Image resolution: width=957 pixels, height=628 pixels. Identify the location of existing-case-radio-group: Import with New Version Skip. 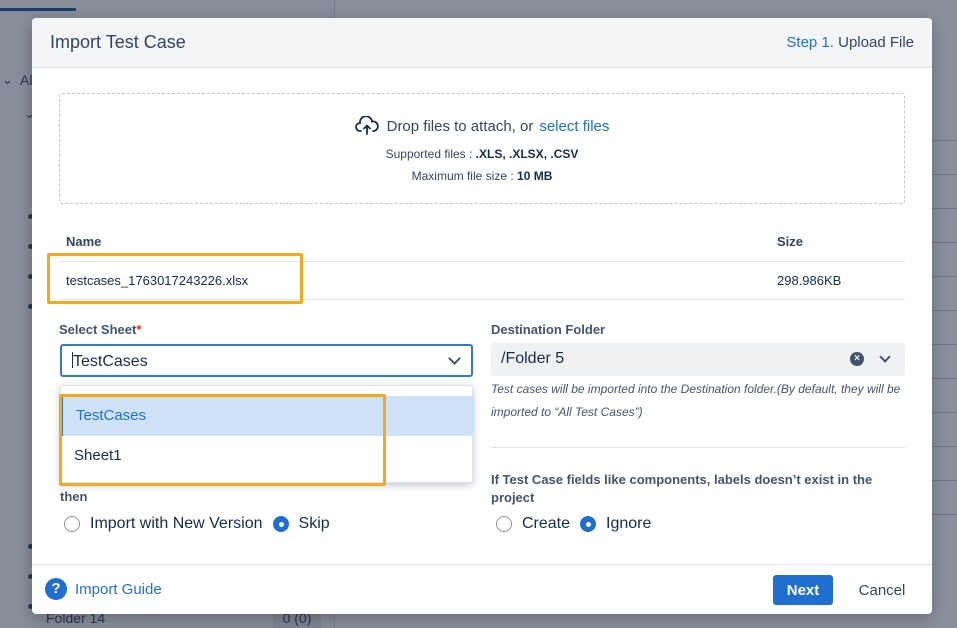
(202, 524).